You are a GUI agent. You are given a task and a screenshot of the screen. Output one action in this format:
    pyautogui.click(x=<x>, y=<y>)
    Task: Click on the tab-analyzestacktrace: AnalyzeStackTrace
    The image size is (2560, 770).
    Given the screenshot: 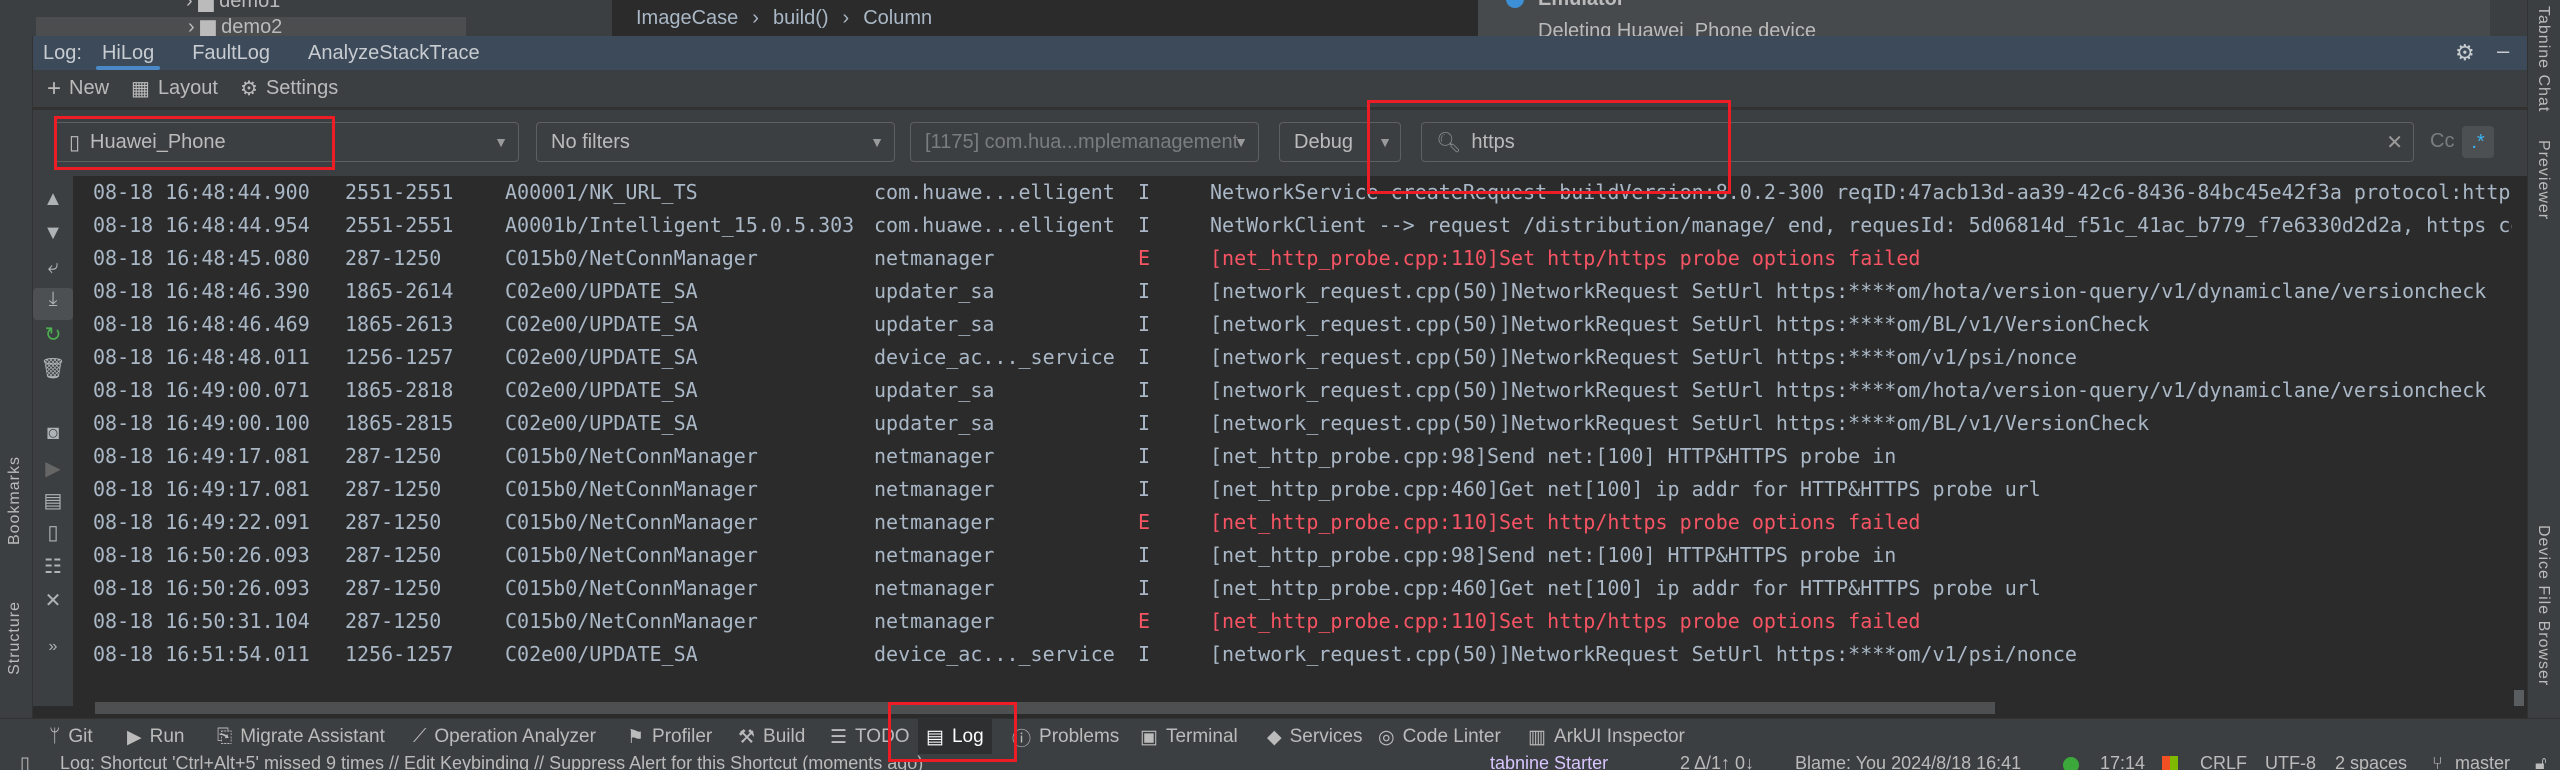 What is the action you would take?
    pyautogui.click(x=394, y=53)
    